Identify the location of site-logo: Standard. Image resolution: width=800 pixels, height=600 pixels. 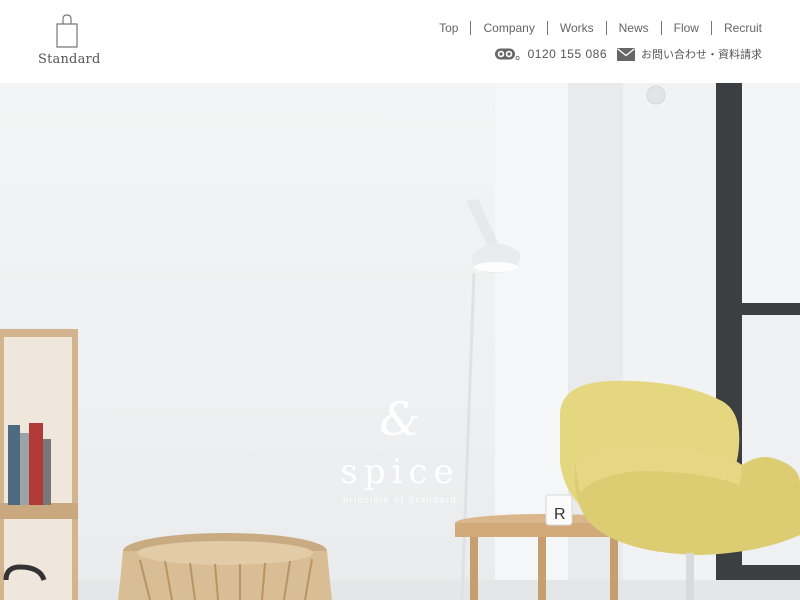
(69, 42).